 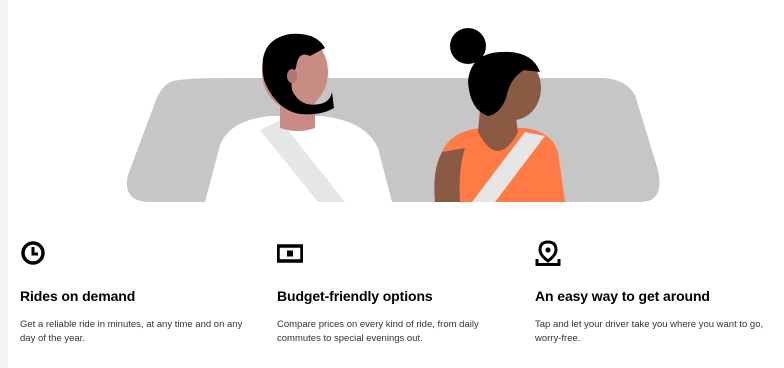 What do you see at coordinates (355, 296) in the screenshot?
I see `feature-title: Budget-friendly options` at bounding box center [355, 296].